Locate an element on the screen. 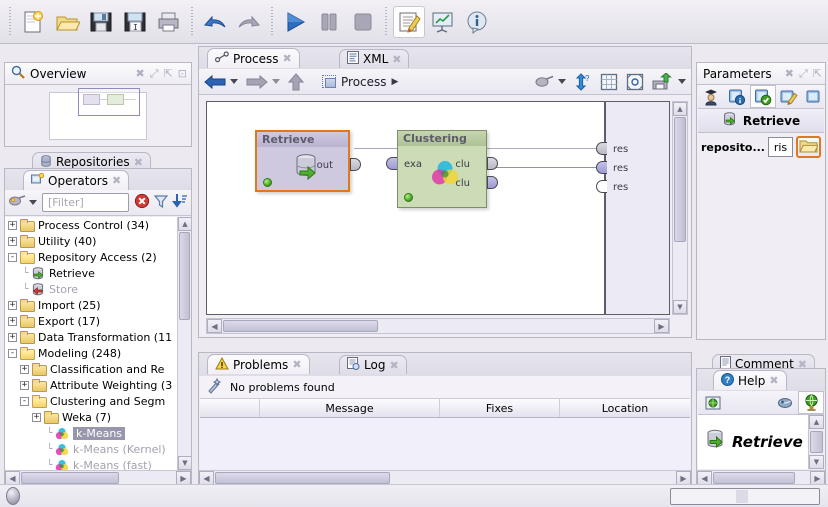 This screenshot has height=507, width=828. canvas-vscroll-thumb is located at coordinates (680, 179).